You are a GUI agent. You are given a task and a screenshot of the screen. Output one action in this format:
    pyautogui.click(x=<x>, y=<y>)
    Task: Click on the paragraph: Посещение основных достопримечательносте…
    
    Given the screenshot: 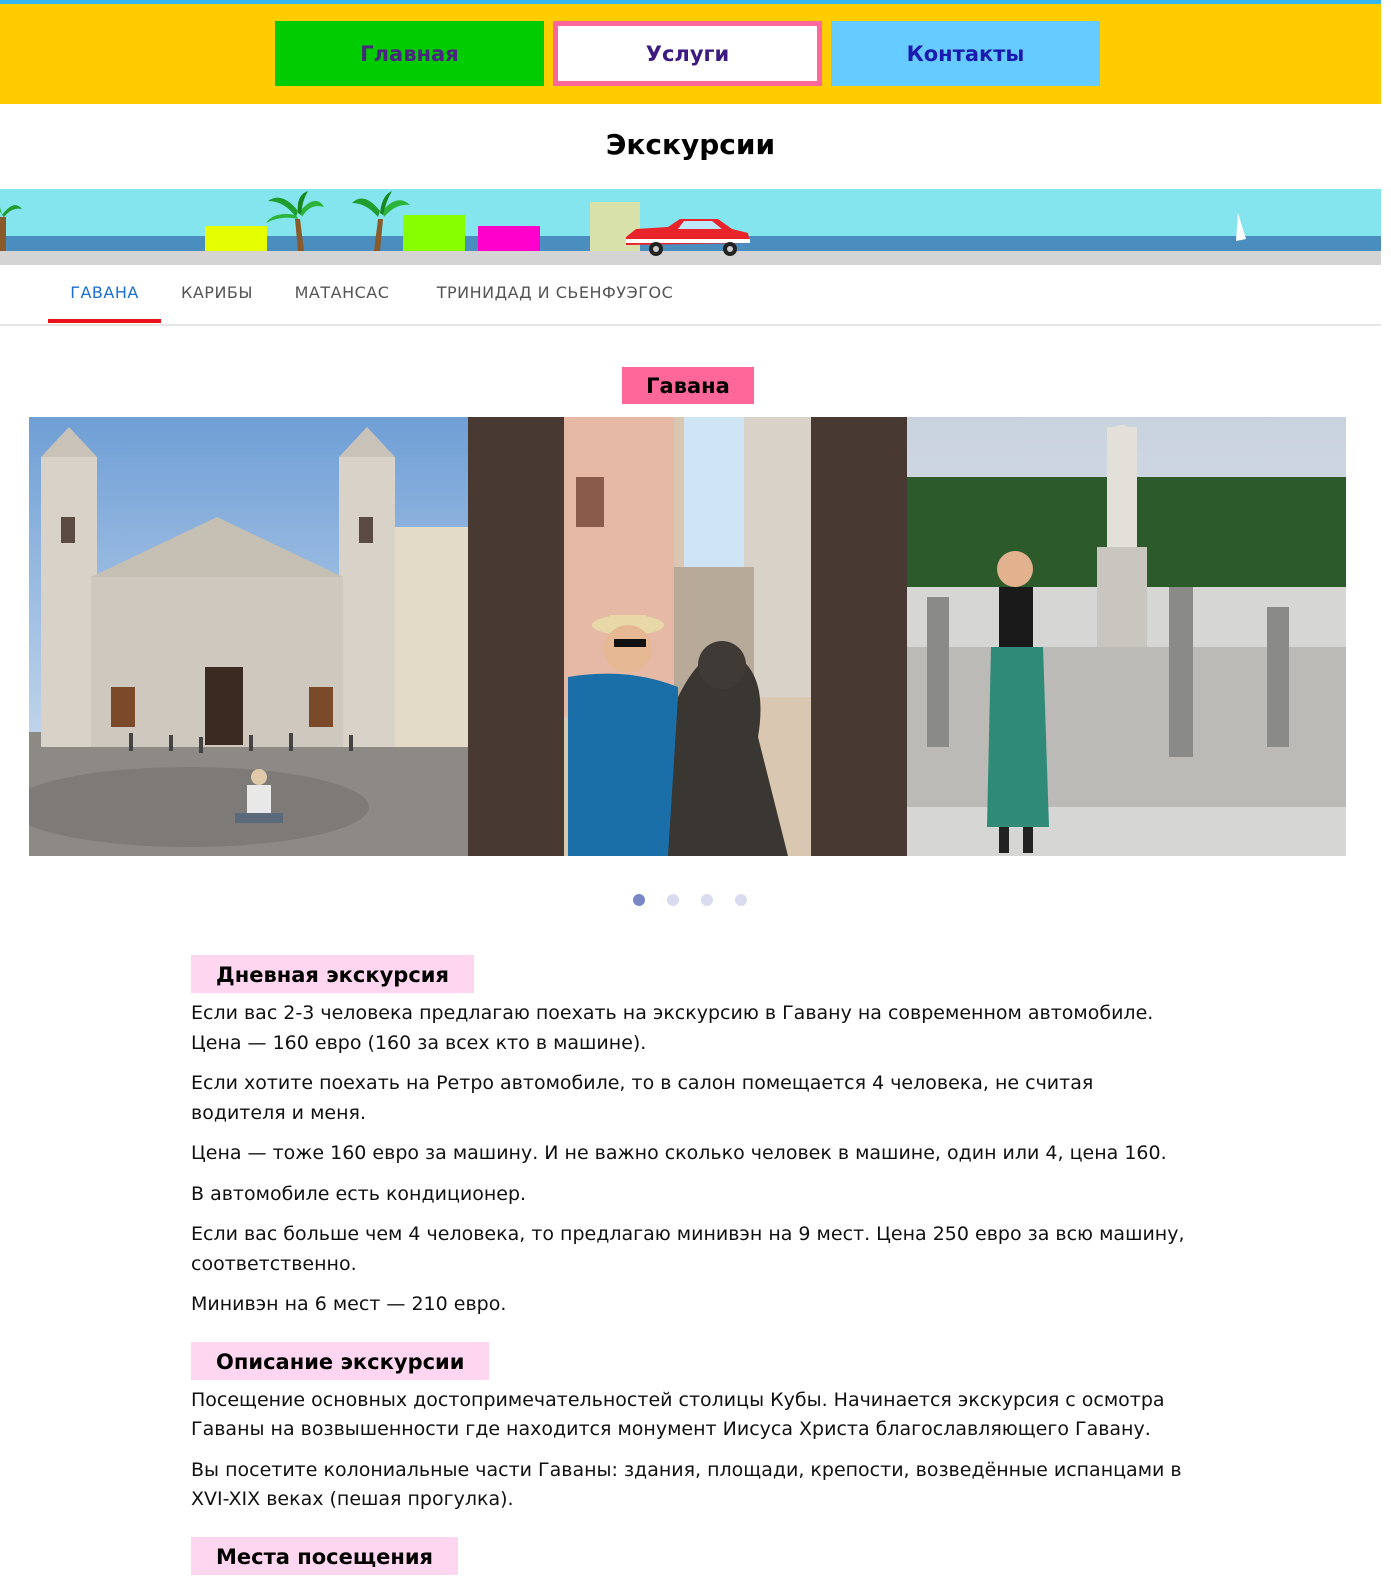 What is the action you would take?
    pyautogui.click(x=678, y=1414)
    